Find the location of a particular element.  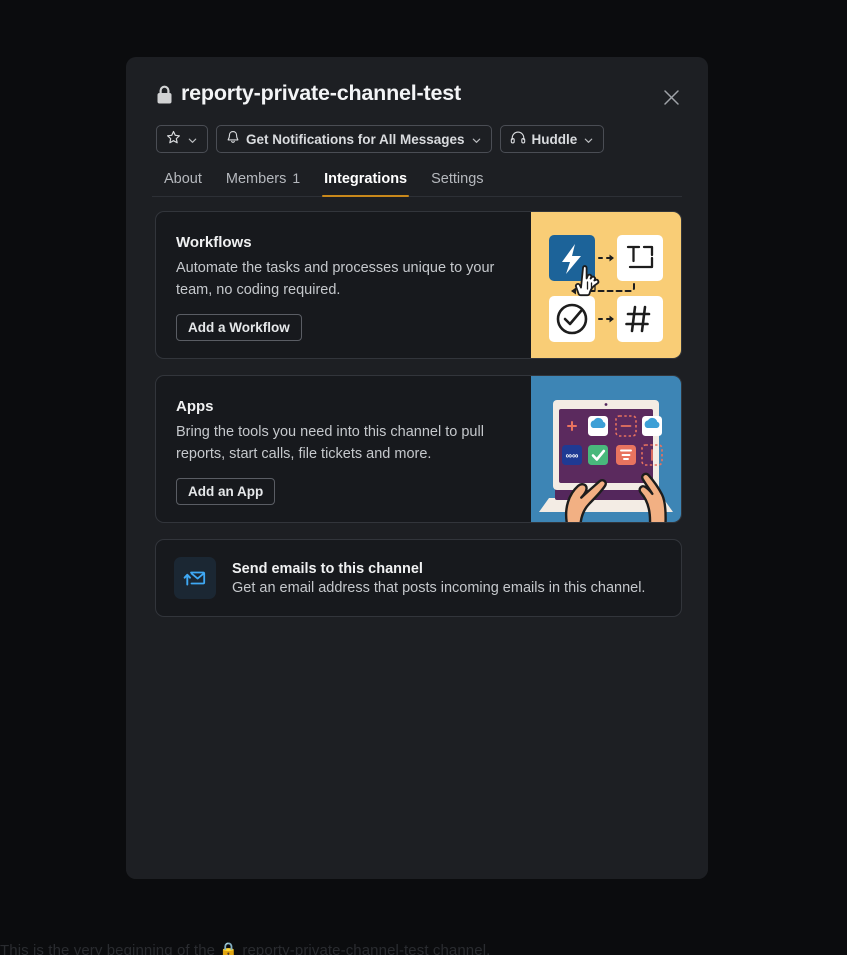

star-channel-button is located at coordinates (182, 139).